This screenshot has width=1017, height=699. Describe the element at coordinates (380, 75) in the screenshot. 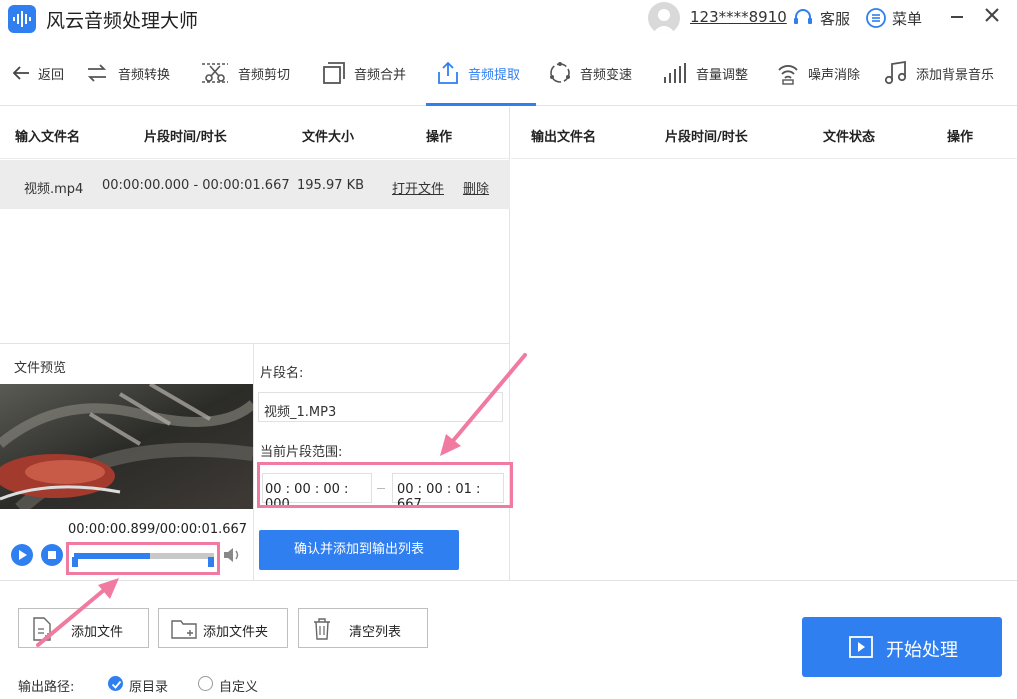

I see `tab-label: 音频合并` at that location.